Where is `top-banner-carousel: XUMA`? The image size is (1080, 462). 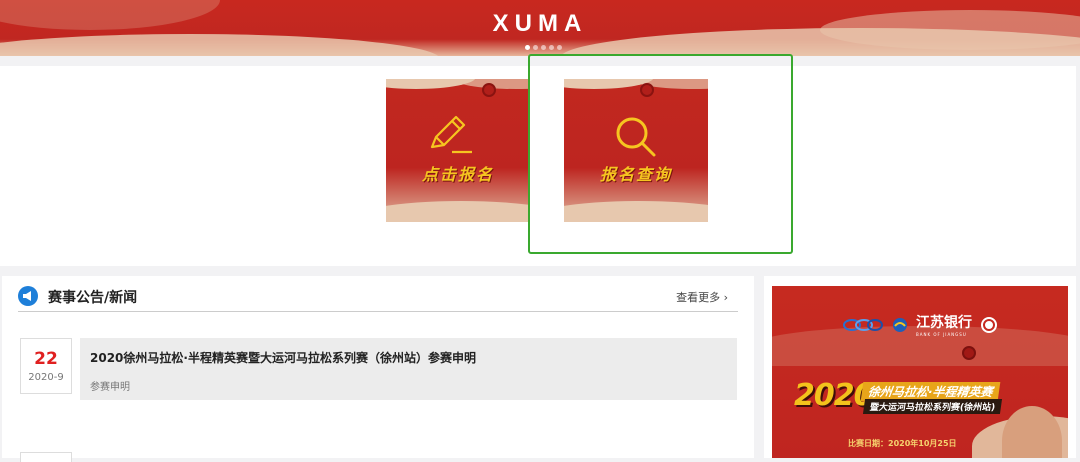 top-banner-carousel: XUMA is located at coordinates (540, 28).